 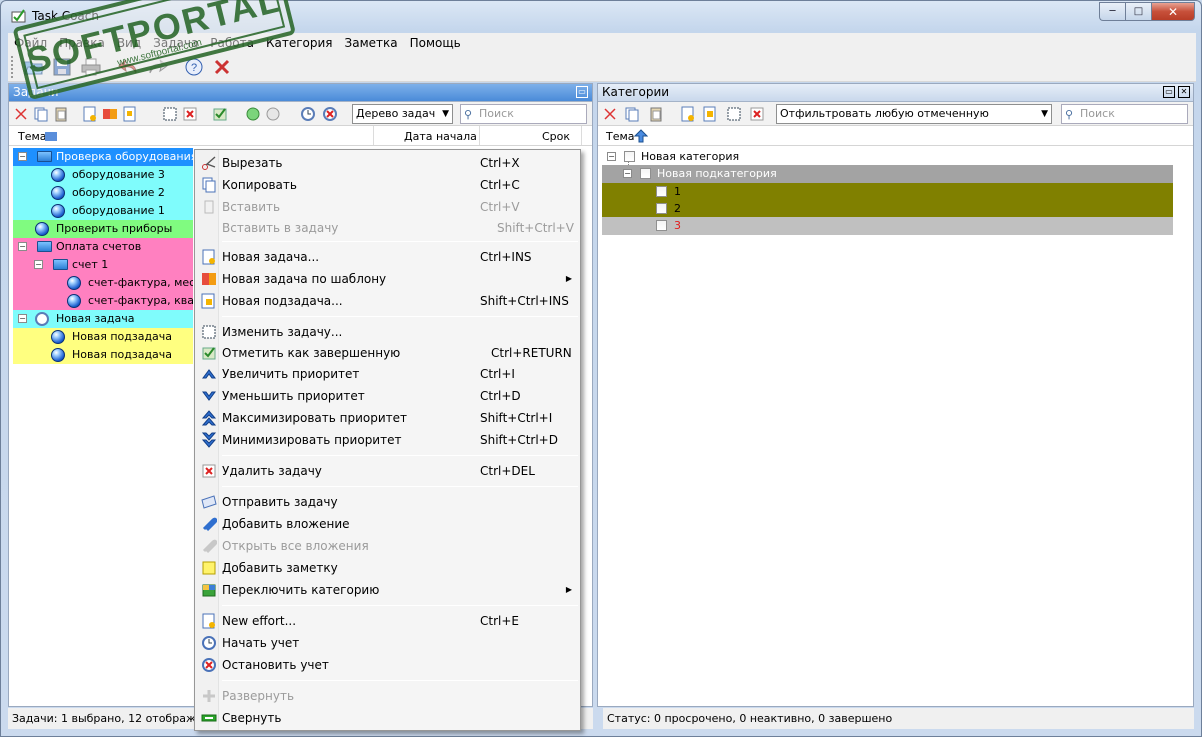 I want to click on task-row: Проверить приборы, so click(x=103, y=229).